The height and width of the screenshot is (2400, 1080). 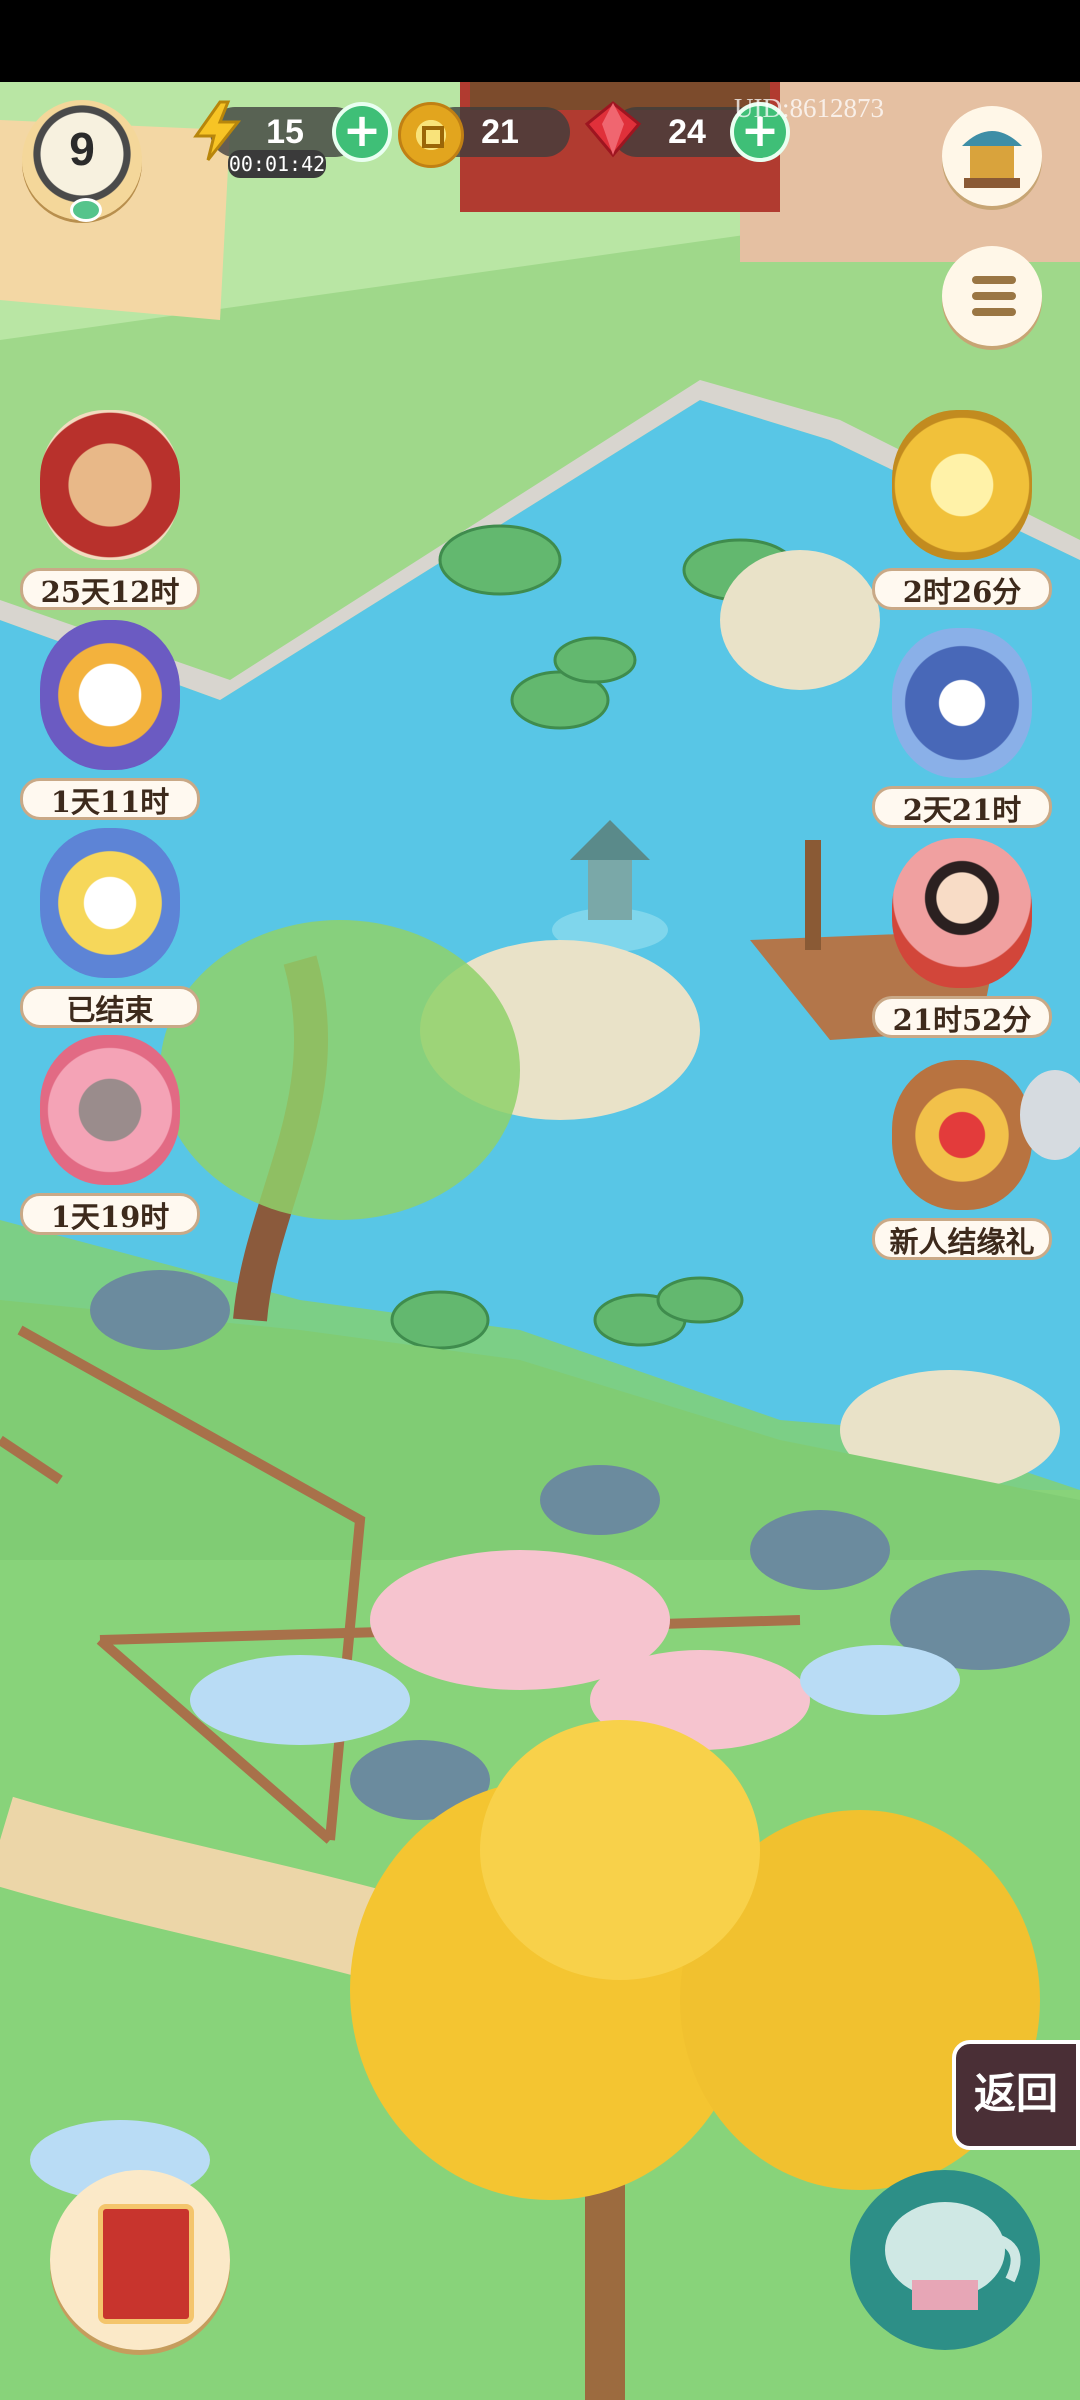 I want to click on coin-icon, so click(x=431, y=135).